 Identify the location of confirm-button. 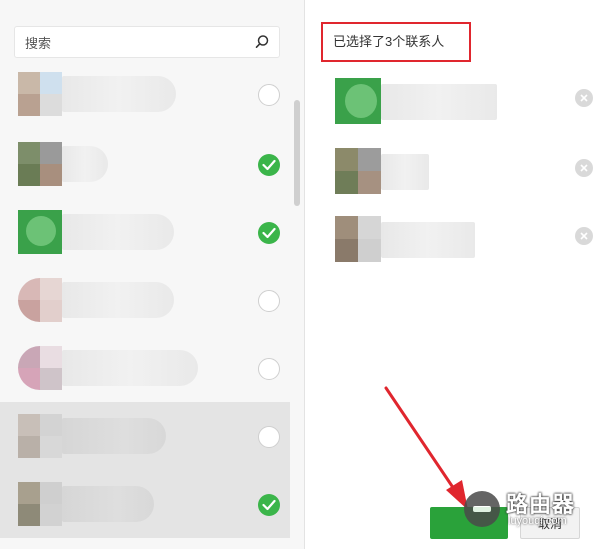
(469, 523).